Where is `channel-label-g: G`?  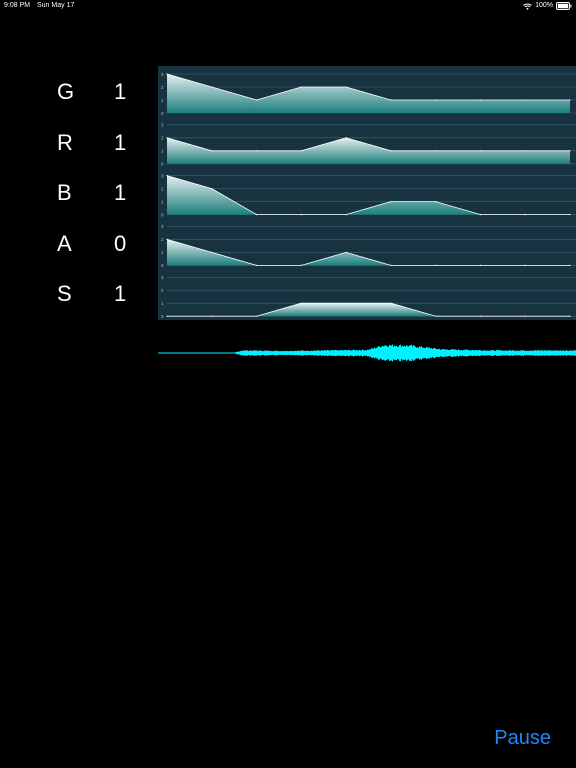 channel-label-g: G is located at coordinates (66, 91).